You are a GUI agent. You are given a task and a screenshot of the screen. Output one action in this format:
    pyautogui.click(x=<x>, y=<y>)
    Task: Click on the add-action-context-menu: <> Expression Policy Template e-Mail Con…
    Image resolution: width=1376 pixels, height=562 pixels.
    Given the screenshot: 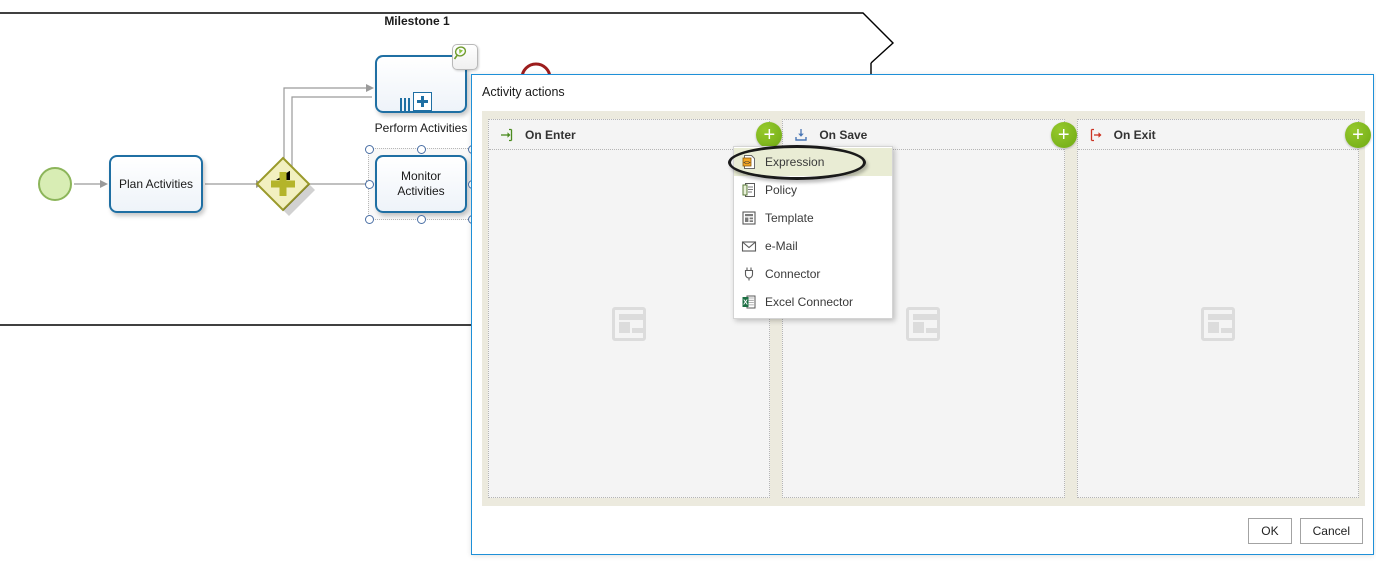 What is the action you would take?
    pyautogui.click(x=813, y=232)
    